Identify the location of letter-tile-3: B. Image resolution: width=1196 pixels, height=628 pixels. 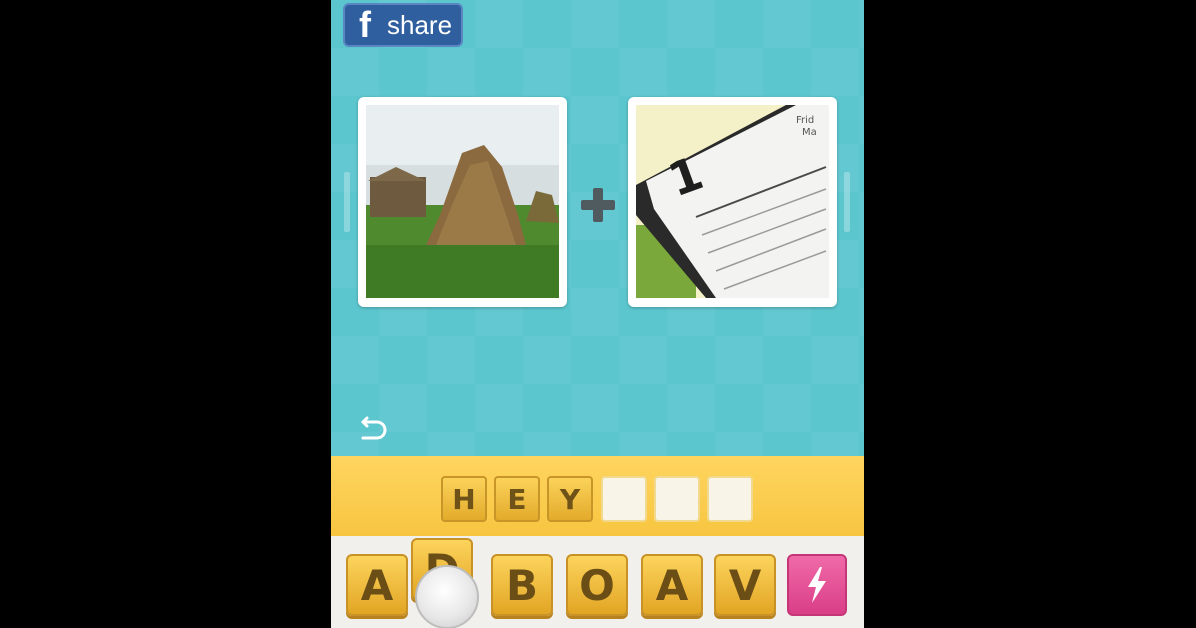
(522, 585).